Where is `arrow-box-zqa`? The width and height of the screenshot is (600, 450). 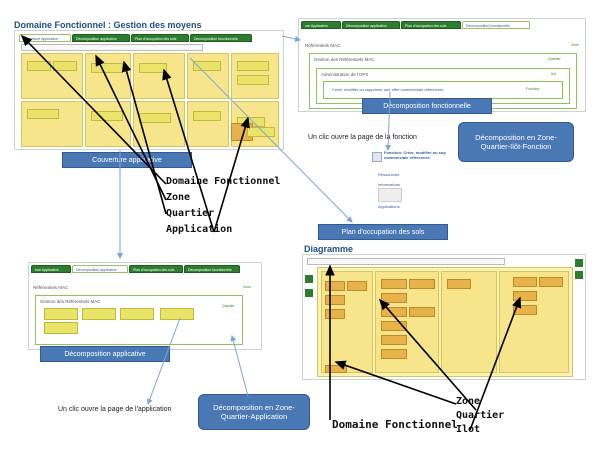
arrow-box-zqa is located at coordinates (239, 366).